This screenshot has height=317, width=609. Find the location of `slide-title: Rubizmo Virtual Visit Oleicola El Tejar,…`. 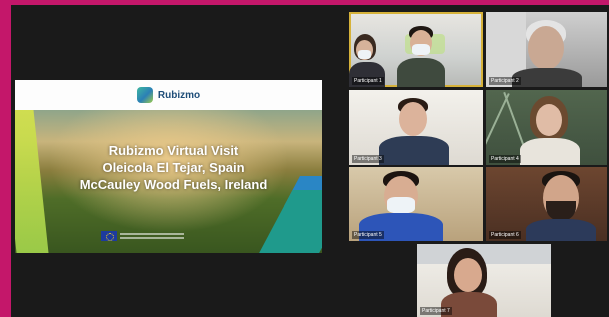

slide-title: Rubizmo Virtual Visit Oleicola El Tejar,… is located at coordinates (173, 167).